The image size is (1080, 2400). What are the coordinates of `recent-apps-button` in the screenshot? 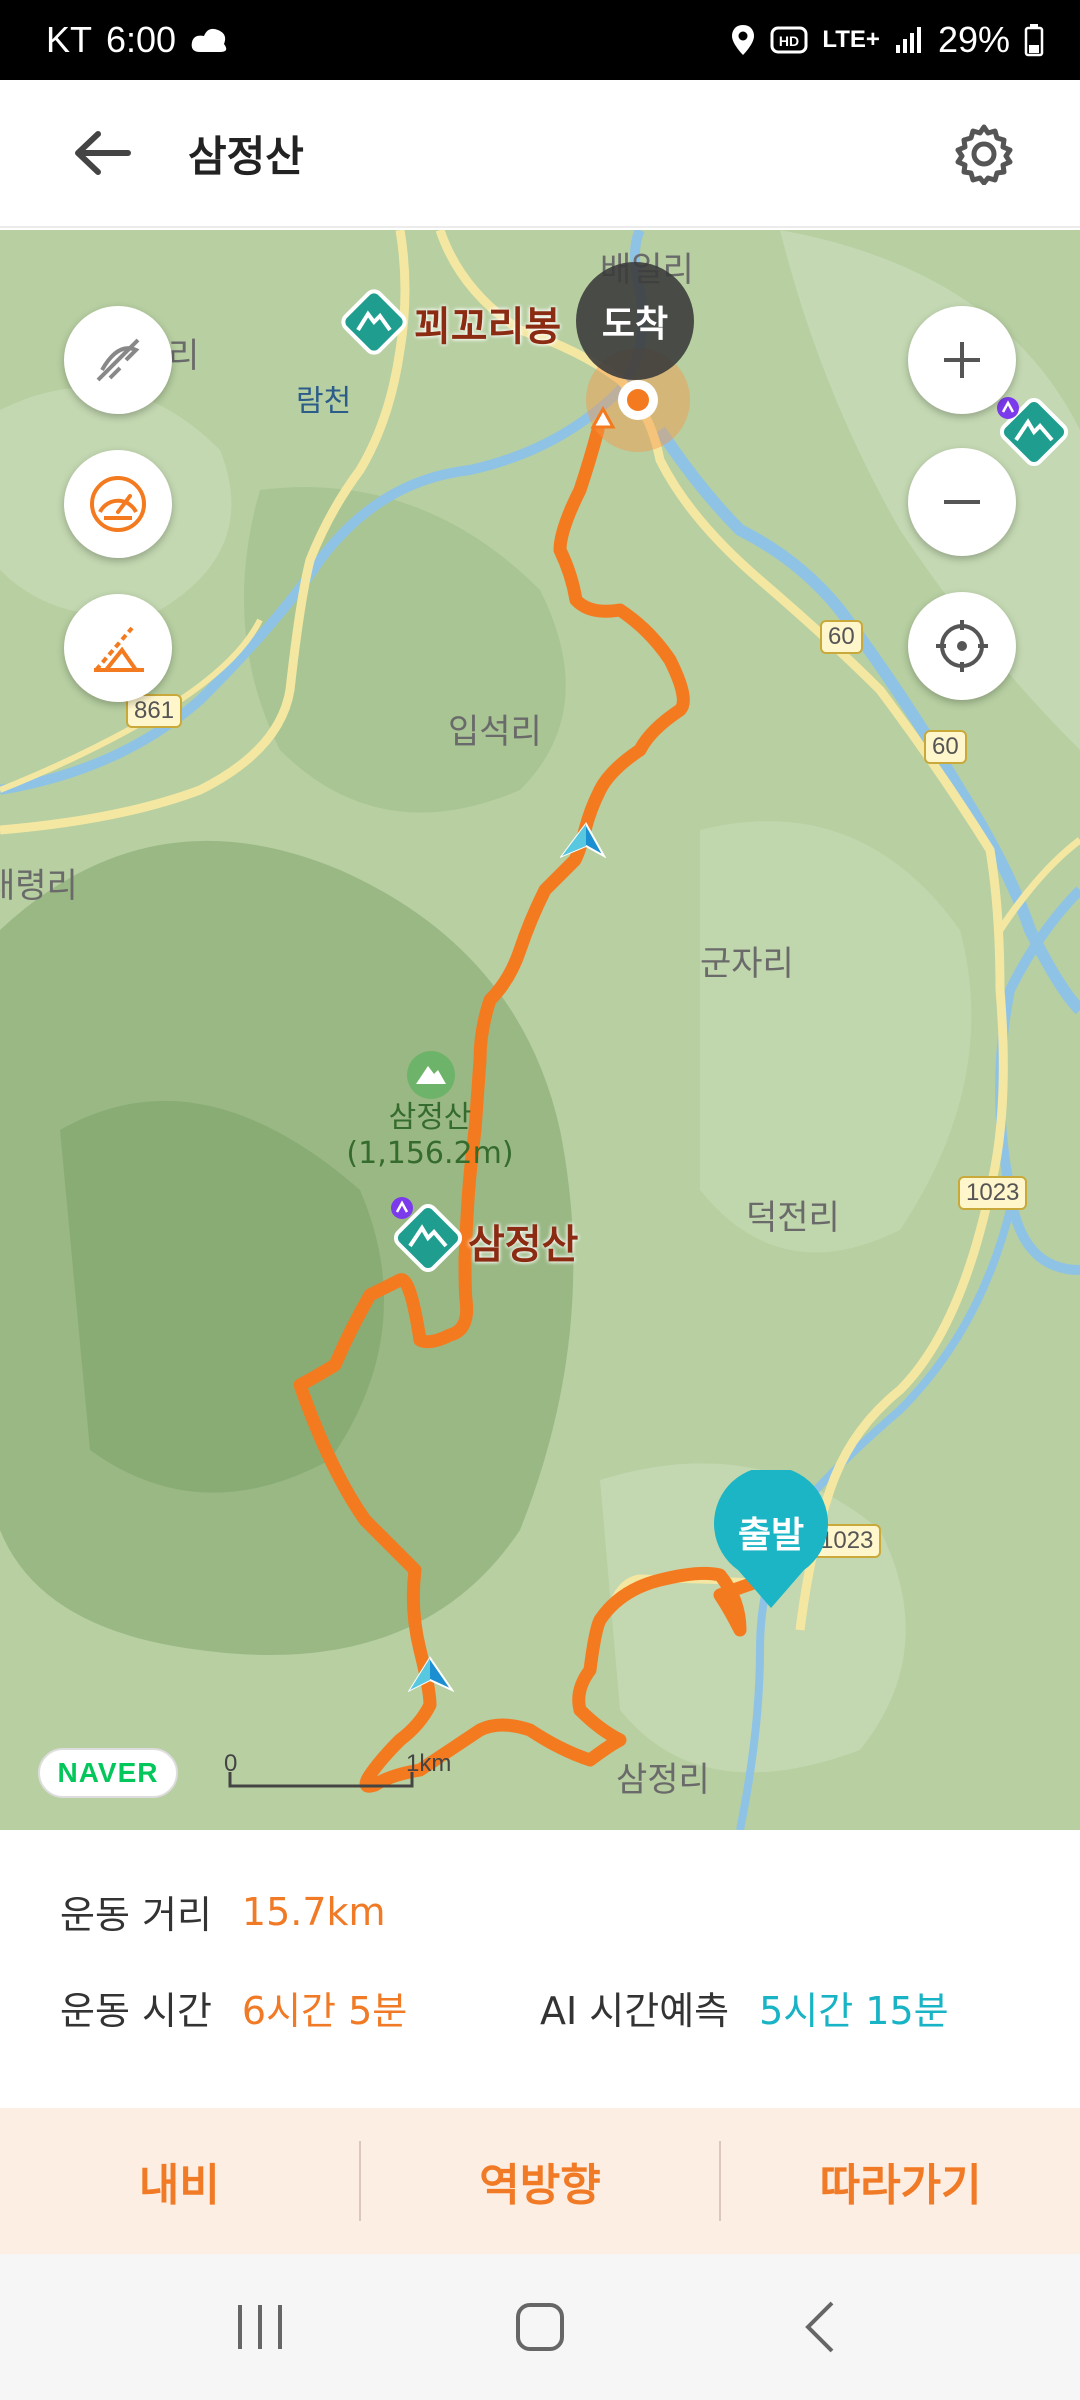 It's located at (260, 2327).